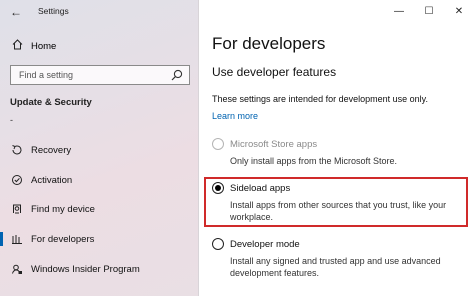 The width and height of the screenshot is (474, 296). I want to click on developers-icon, so click(17, 239).